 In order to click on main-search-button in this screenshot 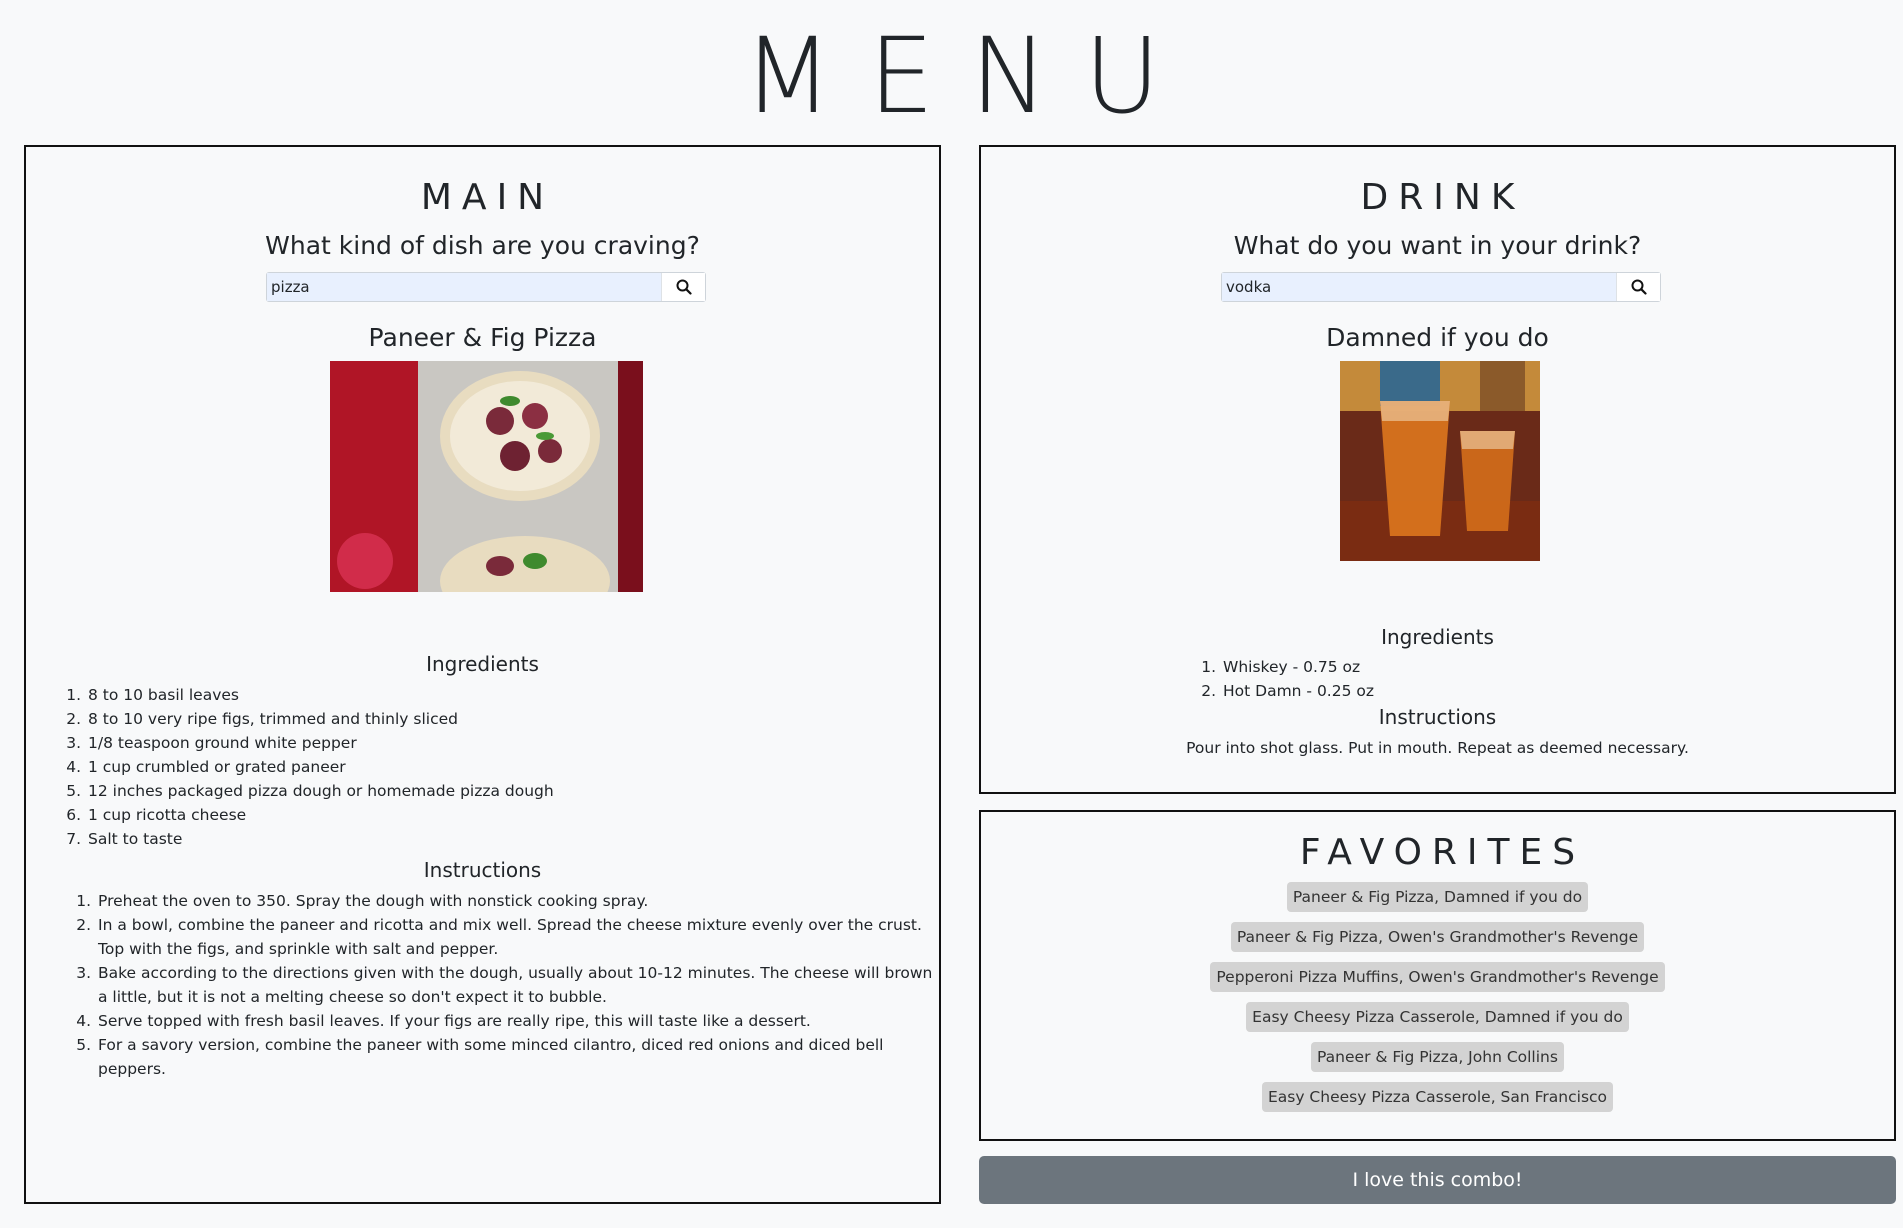, I will do `click(683, 287)`.